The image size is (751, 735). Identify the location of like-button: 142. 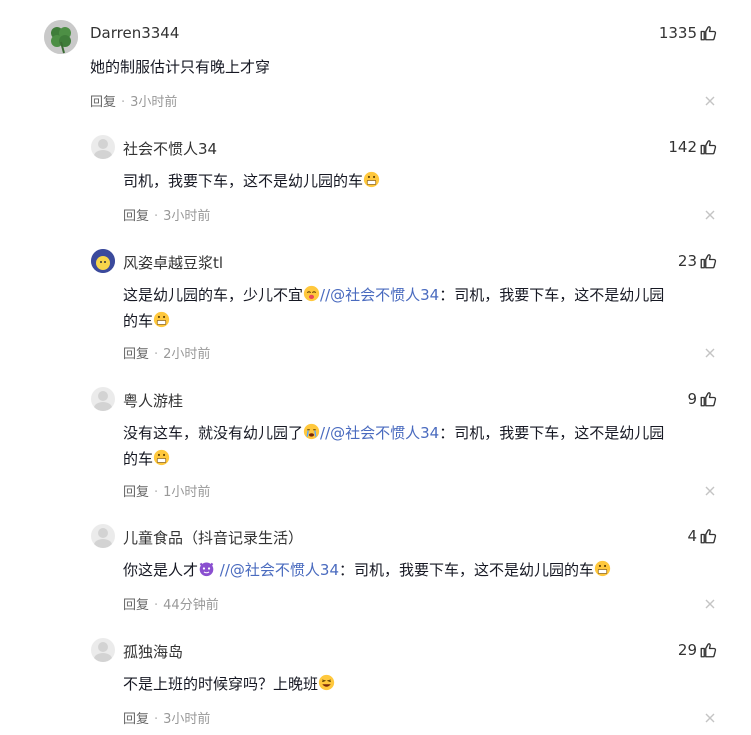
(692, 147).